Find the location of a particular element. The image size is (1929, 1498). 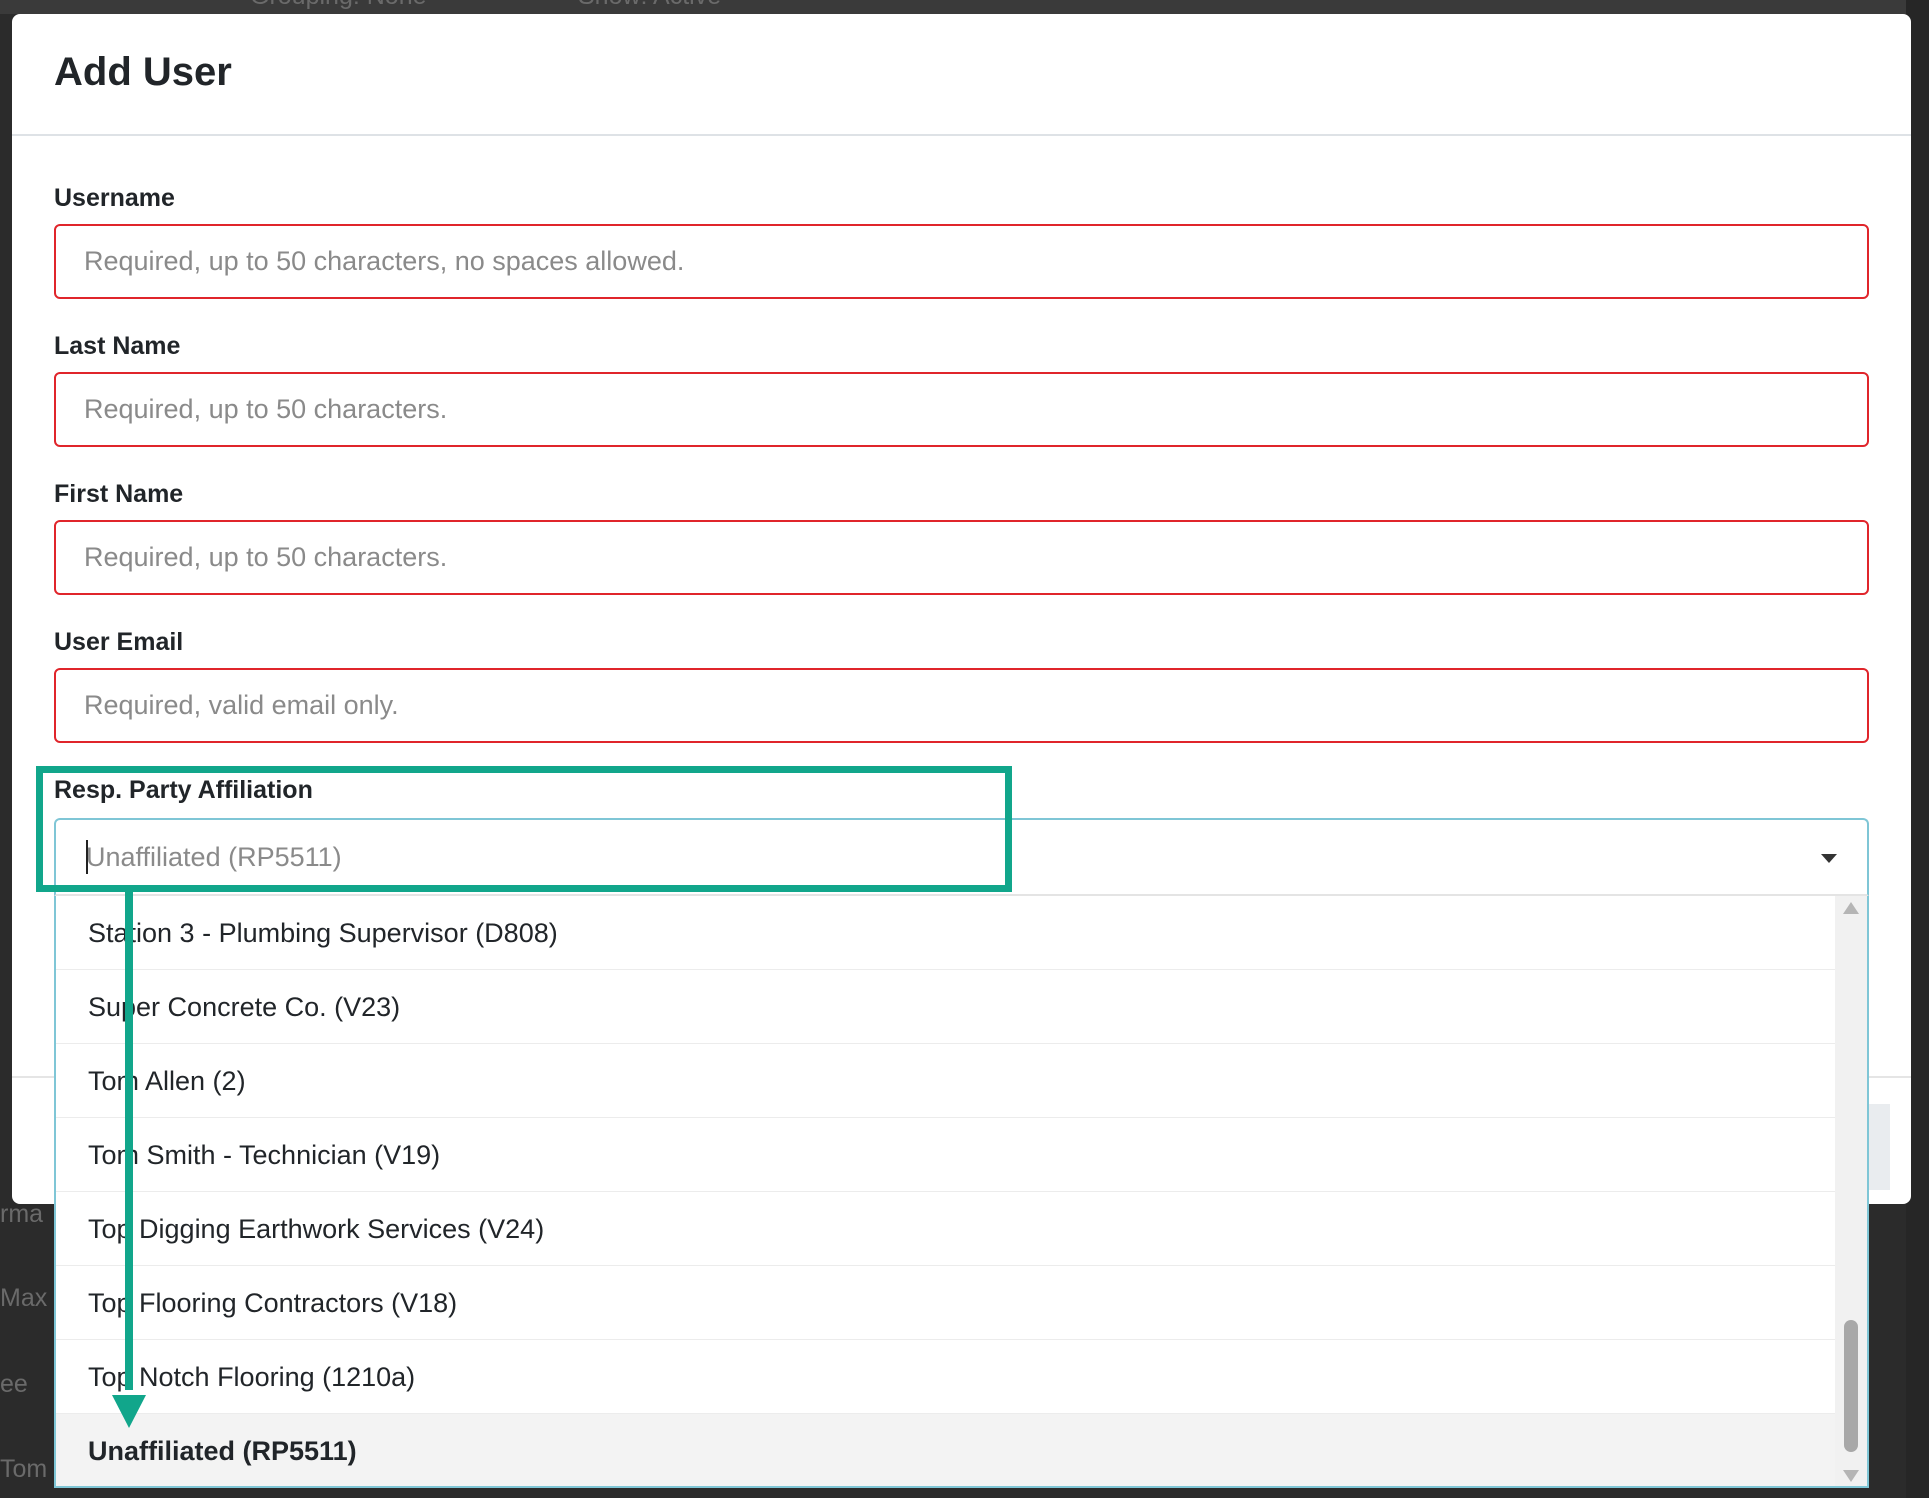

user-email-label: User Email is located at coordinates (119, 642).